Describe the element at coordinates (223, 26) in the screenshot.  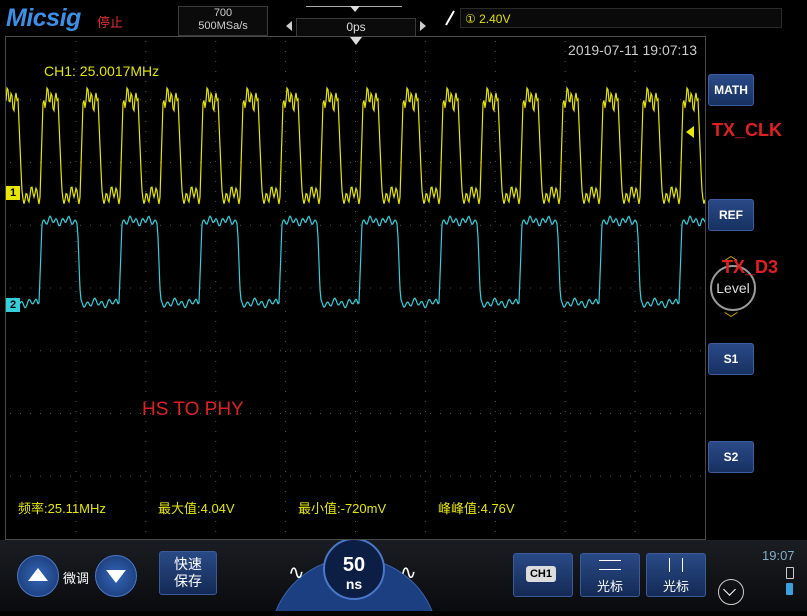
I see `sample-rate: 500MSa/s` at that location.